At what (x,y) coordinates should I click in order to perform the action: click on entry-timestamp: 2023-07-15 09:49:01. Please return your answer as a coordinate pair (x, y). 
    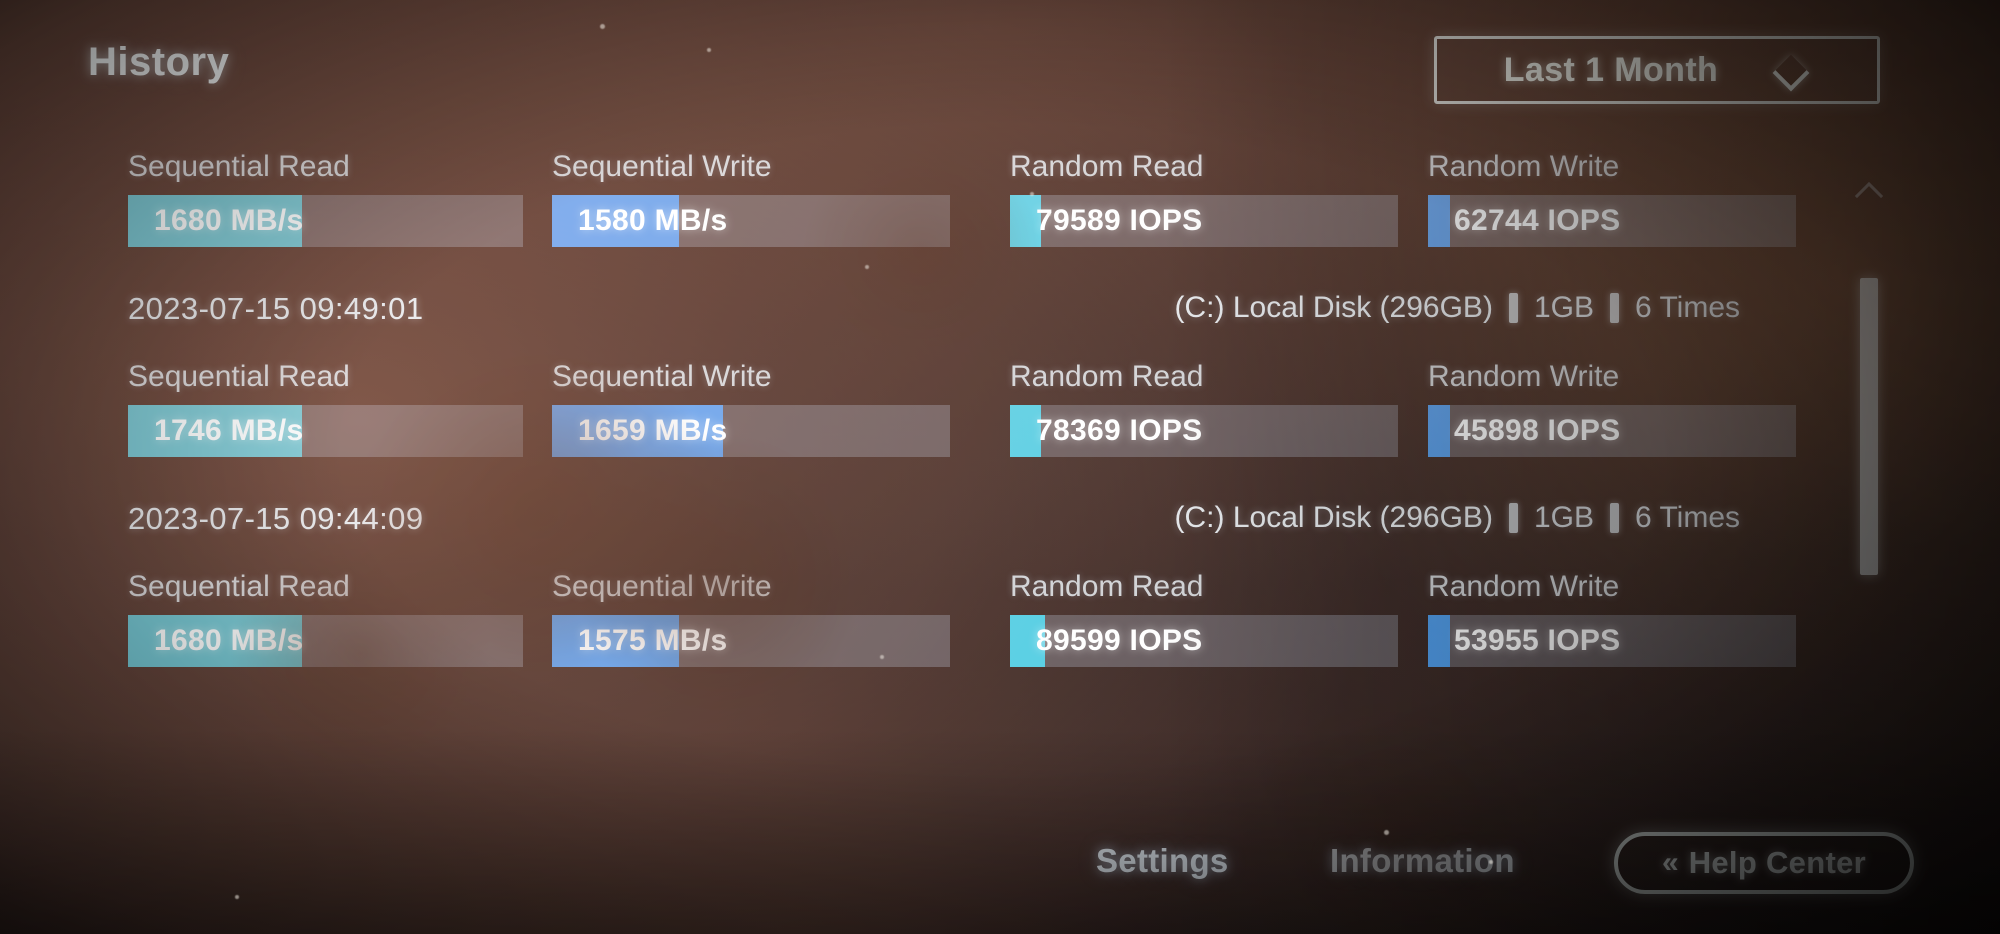
    Looking at the image, I should click on (276, 308).